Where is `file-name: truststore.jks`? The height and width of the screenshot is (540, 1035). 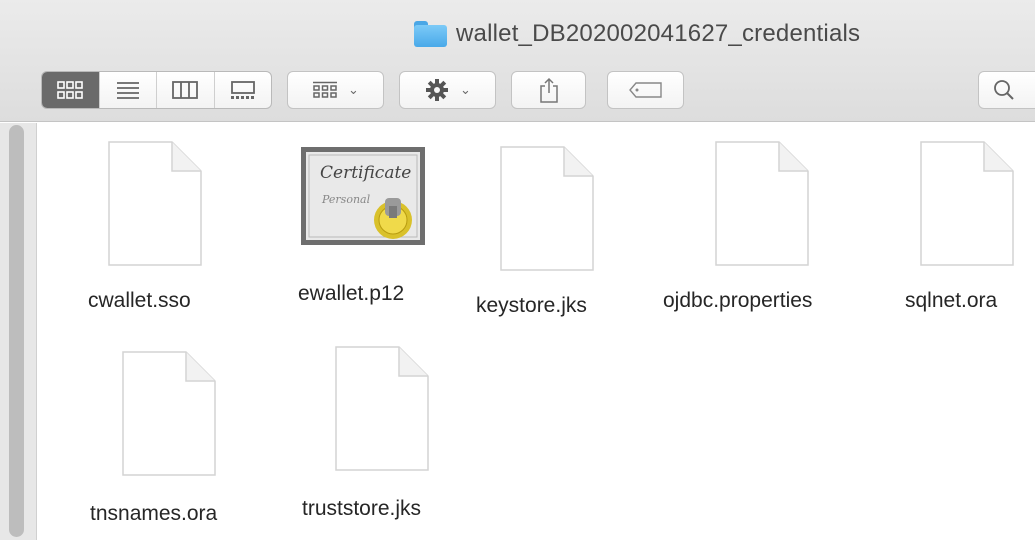
file-name: truststore.jks is located at coordinates (362, 508).